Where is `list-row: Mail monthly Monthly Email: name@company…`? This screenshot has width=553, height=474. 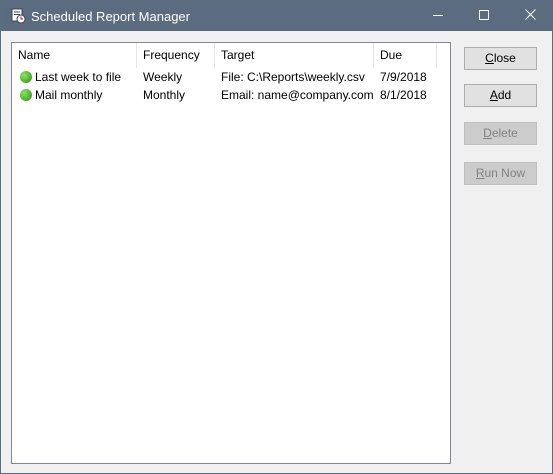 list-row: Mail monthly Monthly Email: name@company… is located at coordinates (231, 95).